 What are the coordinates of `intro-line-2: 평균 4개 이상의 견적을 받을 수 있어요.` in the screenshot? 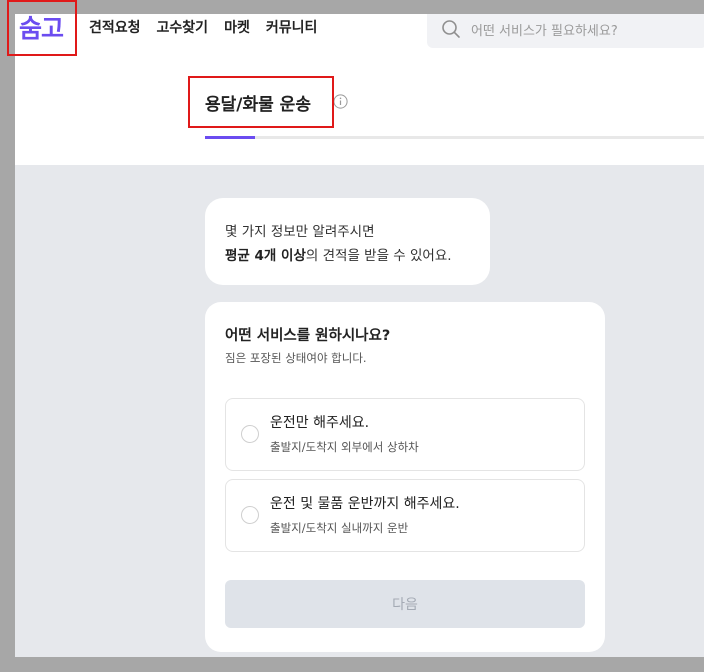 It's located at (338, 254).